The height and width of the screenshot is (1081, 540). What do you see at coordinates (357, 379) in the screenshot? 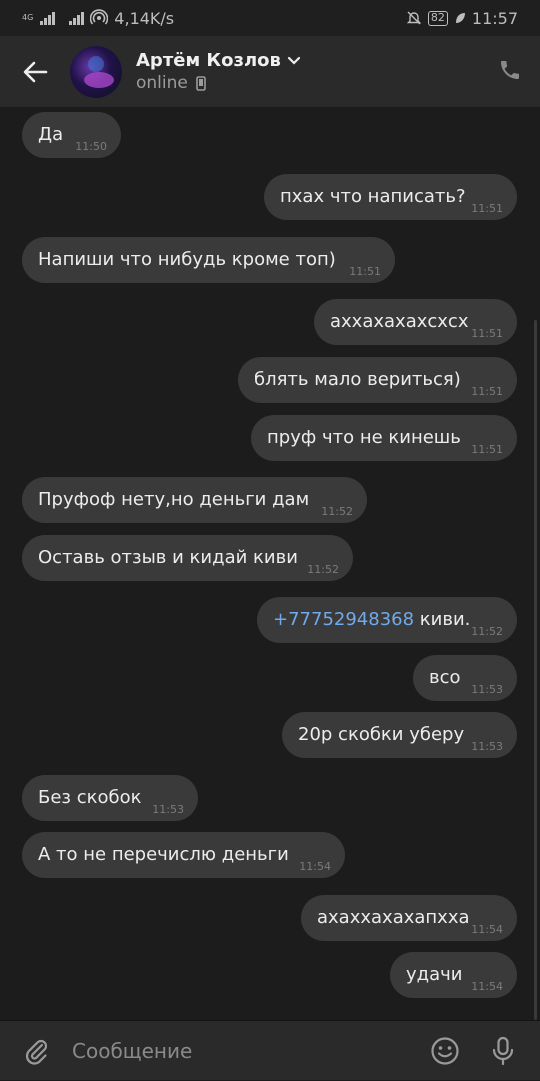
I see `message-text: блять мало вериться)` at bounding box center [357, 379].